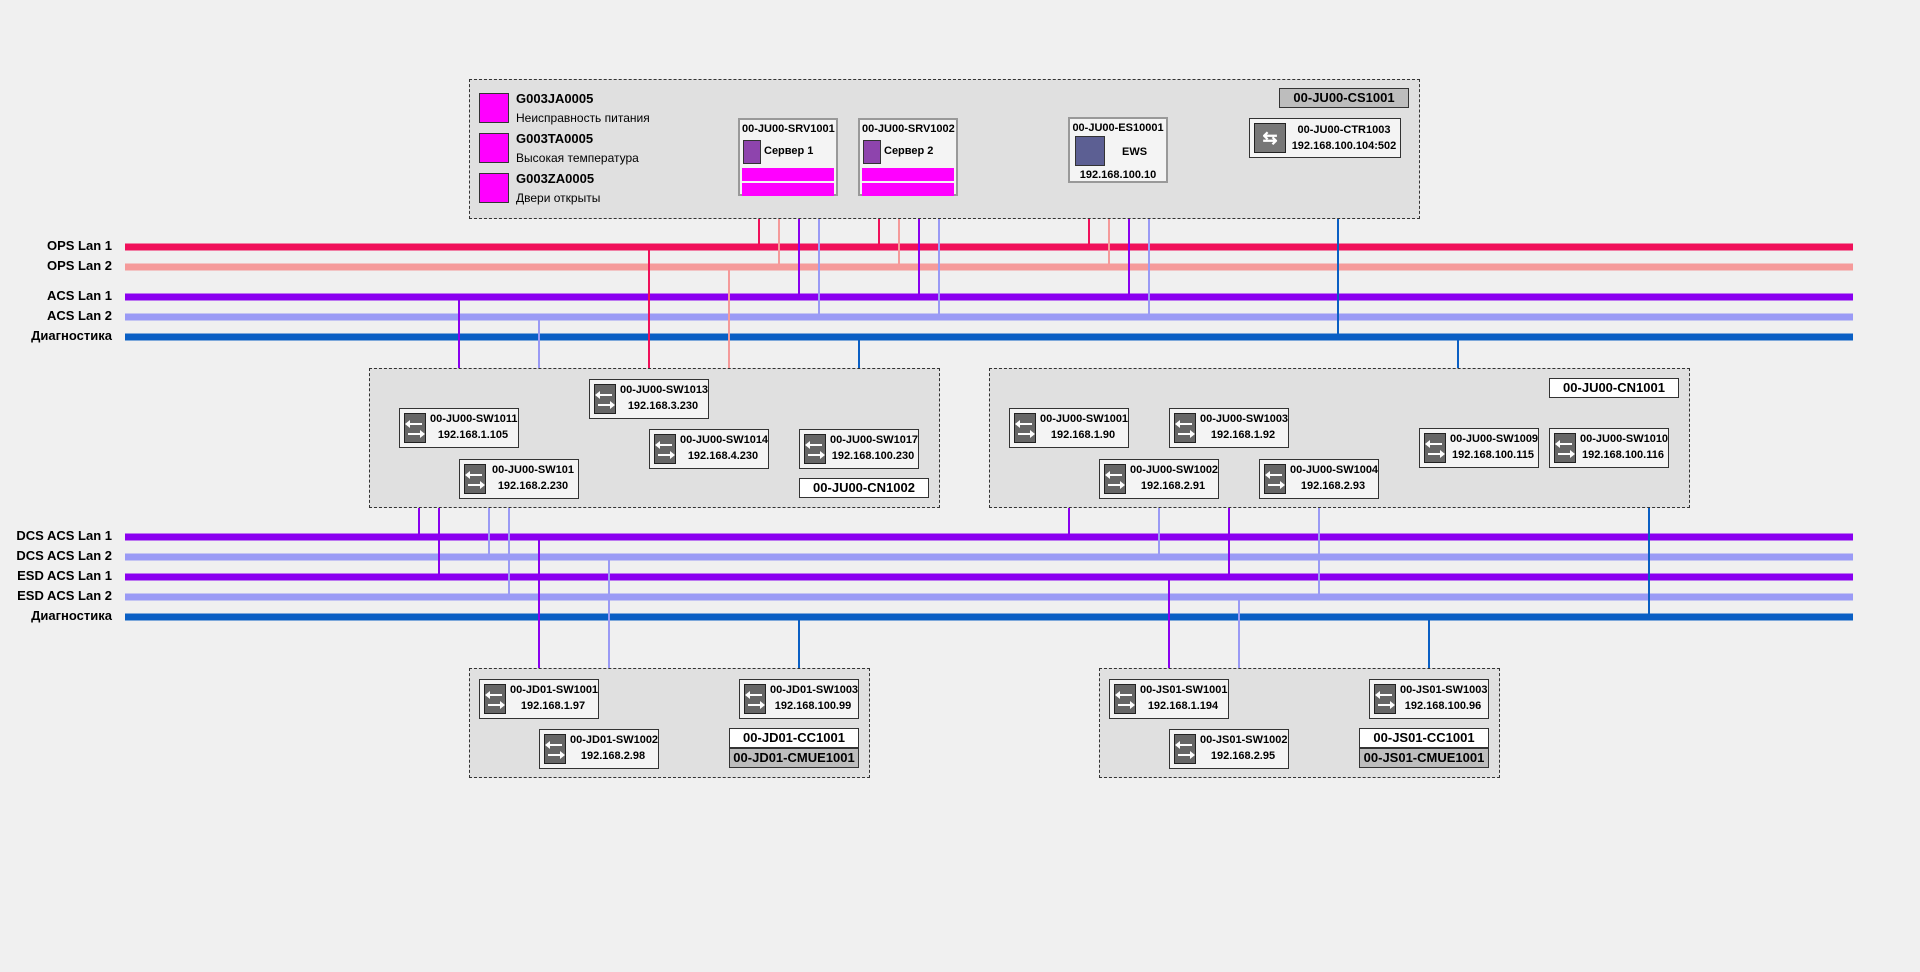 This screenshot has width=1920, height=972. What do you see at coordinates (79, 265) in the screenshot?
I see `bus-label-ops-lan2: OPS Lan 2` at bounding box center [79, 265].